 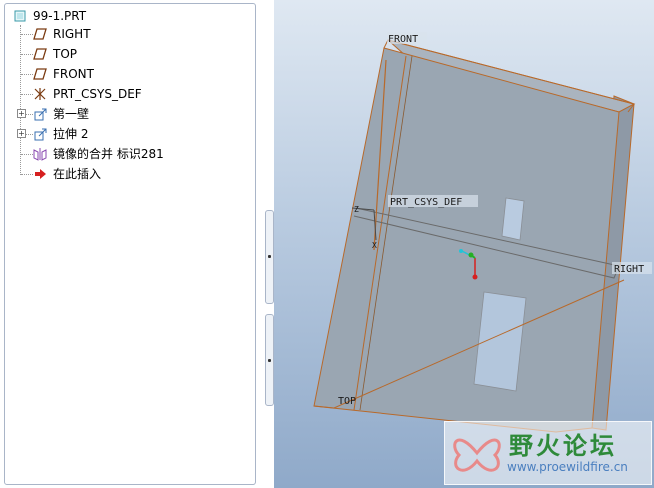 I want to click on datum-label-csys: PRT_CSYS_DEF, so click(x=426, y=202).